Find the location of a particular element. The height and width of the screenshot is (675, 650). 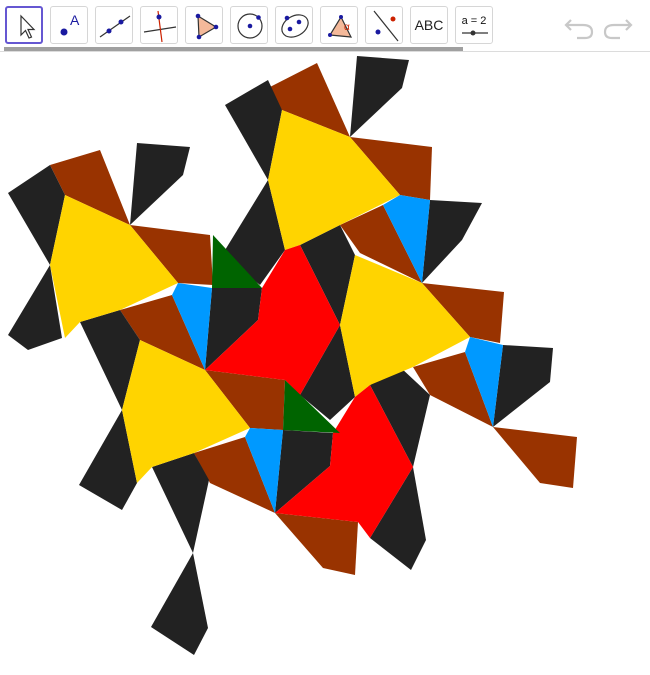

line-icon is located at coordinates (115, 26).